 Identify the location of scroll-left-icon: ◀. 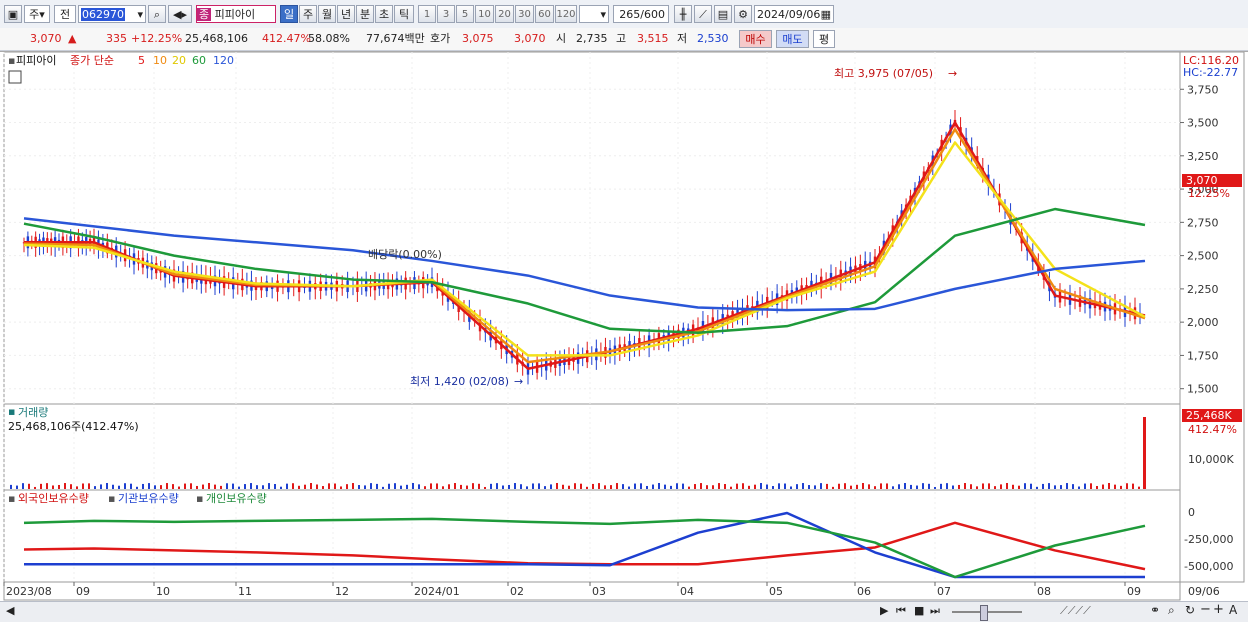
(10, 610).